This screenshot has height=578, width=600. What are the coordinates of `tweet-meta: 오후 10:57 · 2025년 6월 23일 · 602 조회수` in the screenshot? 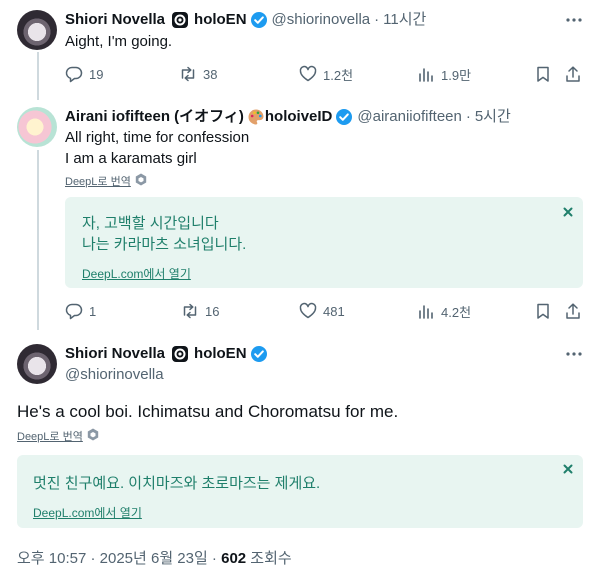 It's located at (154, 557).